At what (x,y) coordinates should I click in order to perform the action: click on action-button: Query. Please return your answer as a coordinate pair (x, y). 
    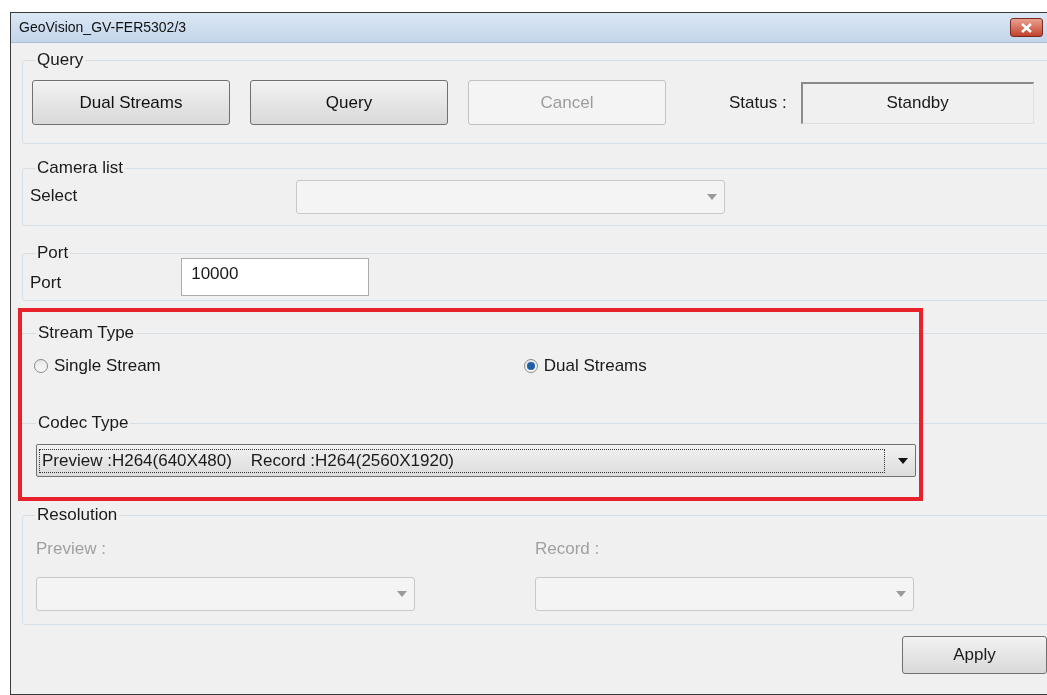
    Looking at the image, I should click on (349, 102).